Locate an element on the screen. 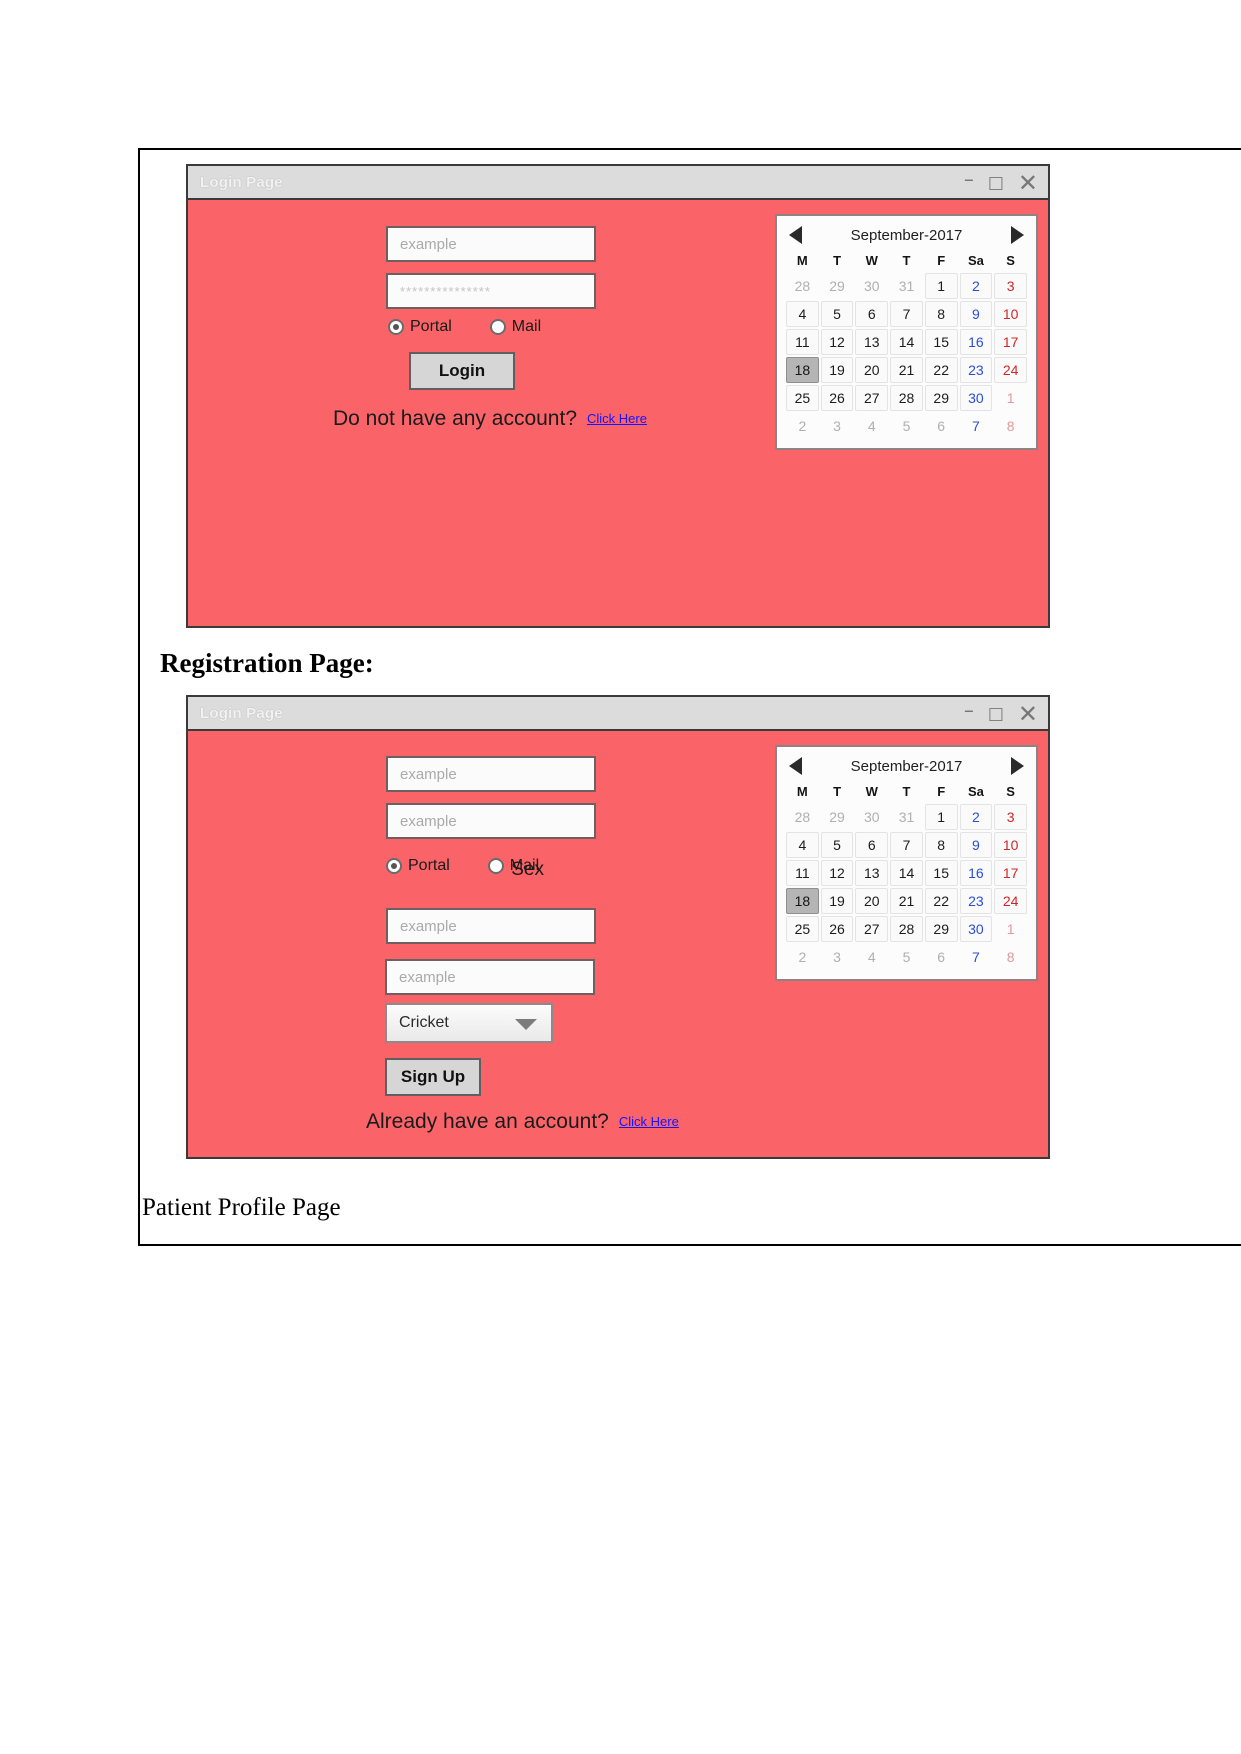  password-input: *************** is located at coordinates (491, 291).